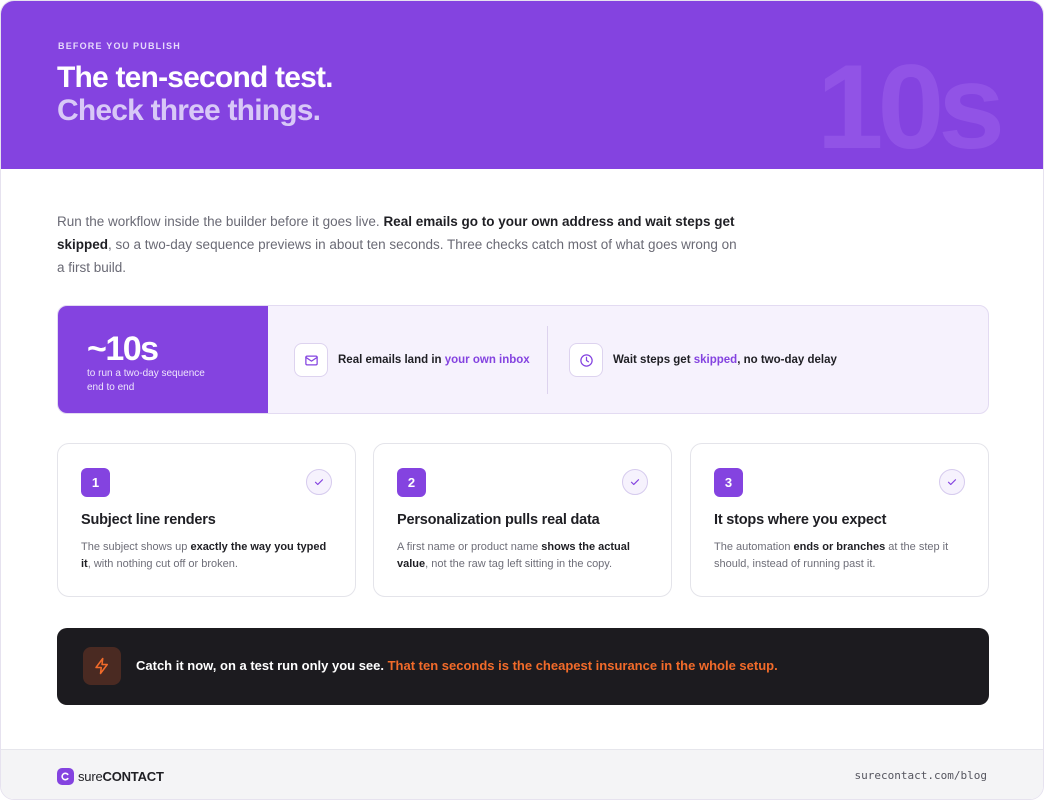 The image size is (1044, 800). Describe the element at coordinates (146, 380) in the screenshot. I see `stats-caption: to run a two-day sequence end to end` at that location.